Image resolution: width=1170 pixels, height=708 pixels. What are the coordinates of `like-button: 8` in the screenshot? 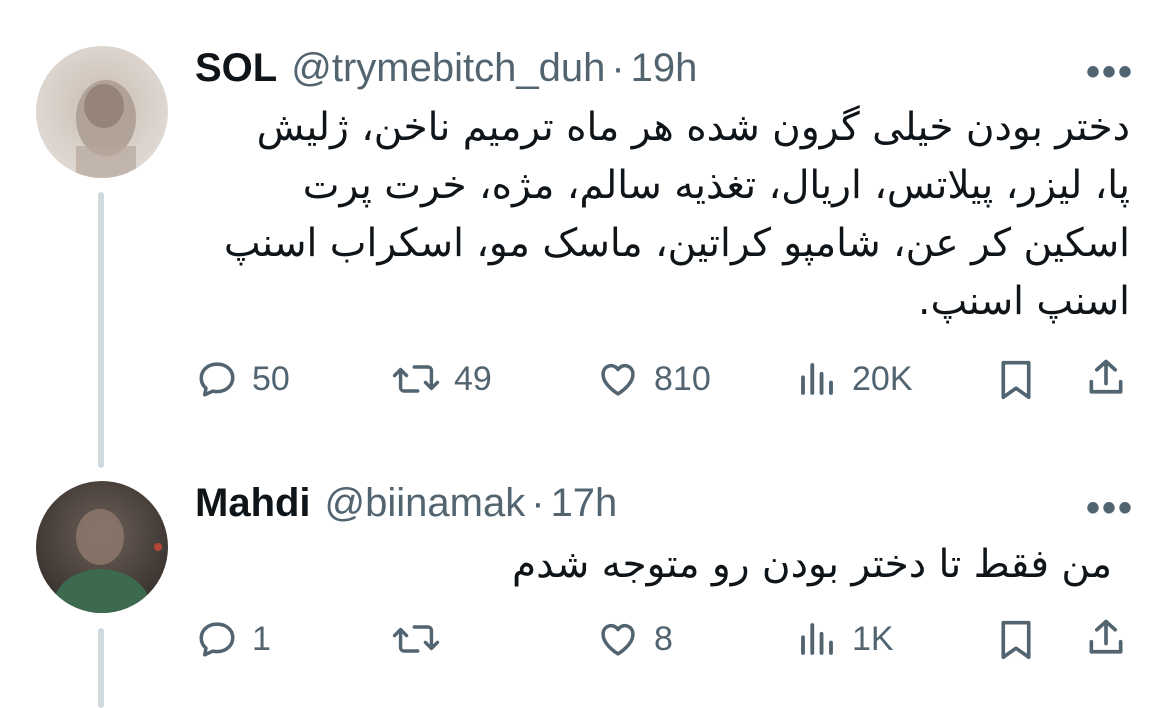 It's located at (634, 639).